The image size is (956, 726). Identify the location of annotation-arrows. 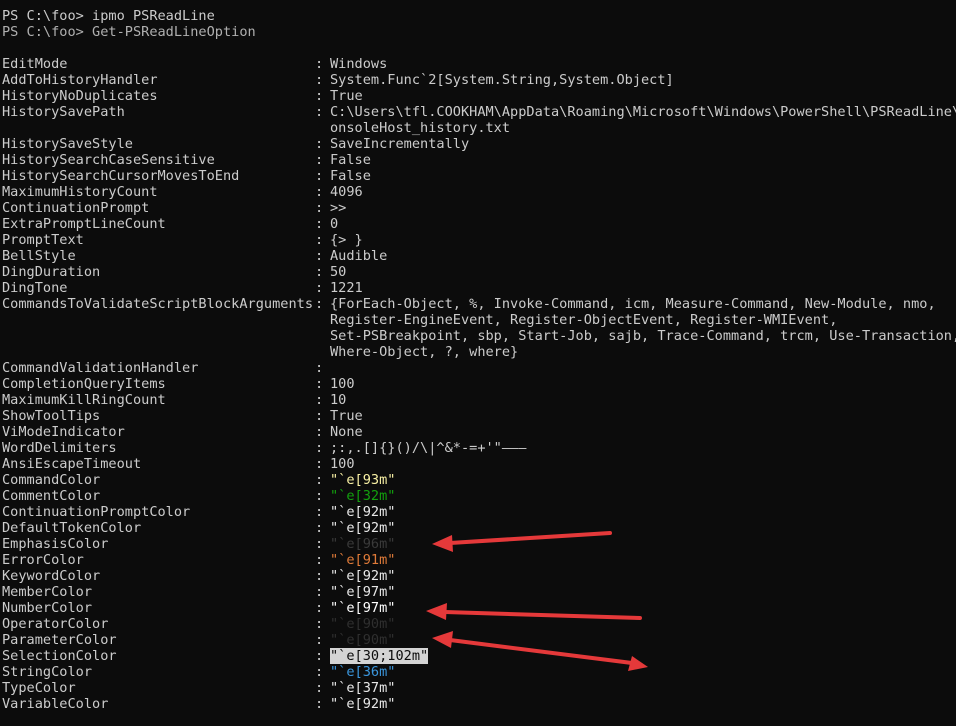
(537, 601).